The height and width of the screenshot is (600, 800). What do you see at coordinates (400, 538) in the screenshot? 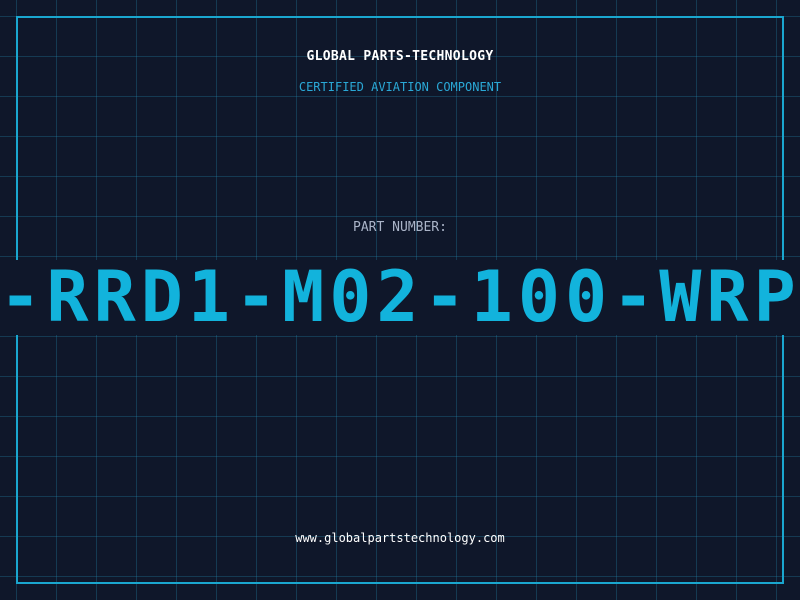
I see `website-url: www.globalpartstechnology.com` at bounding box center [400, 538].